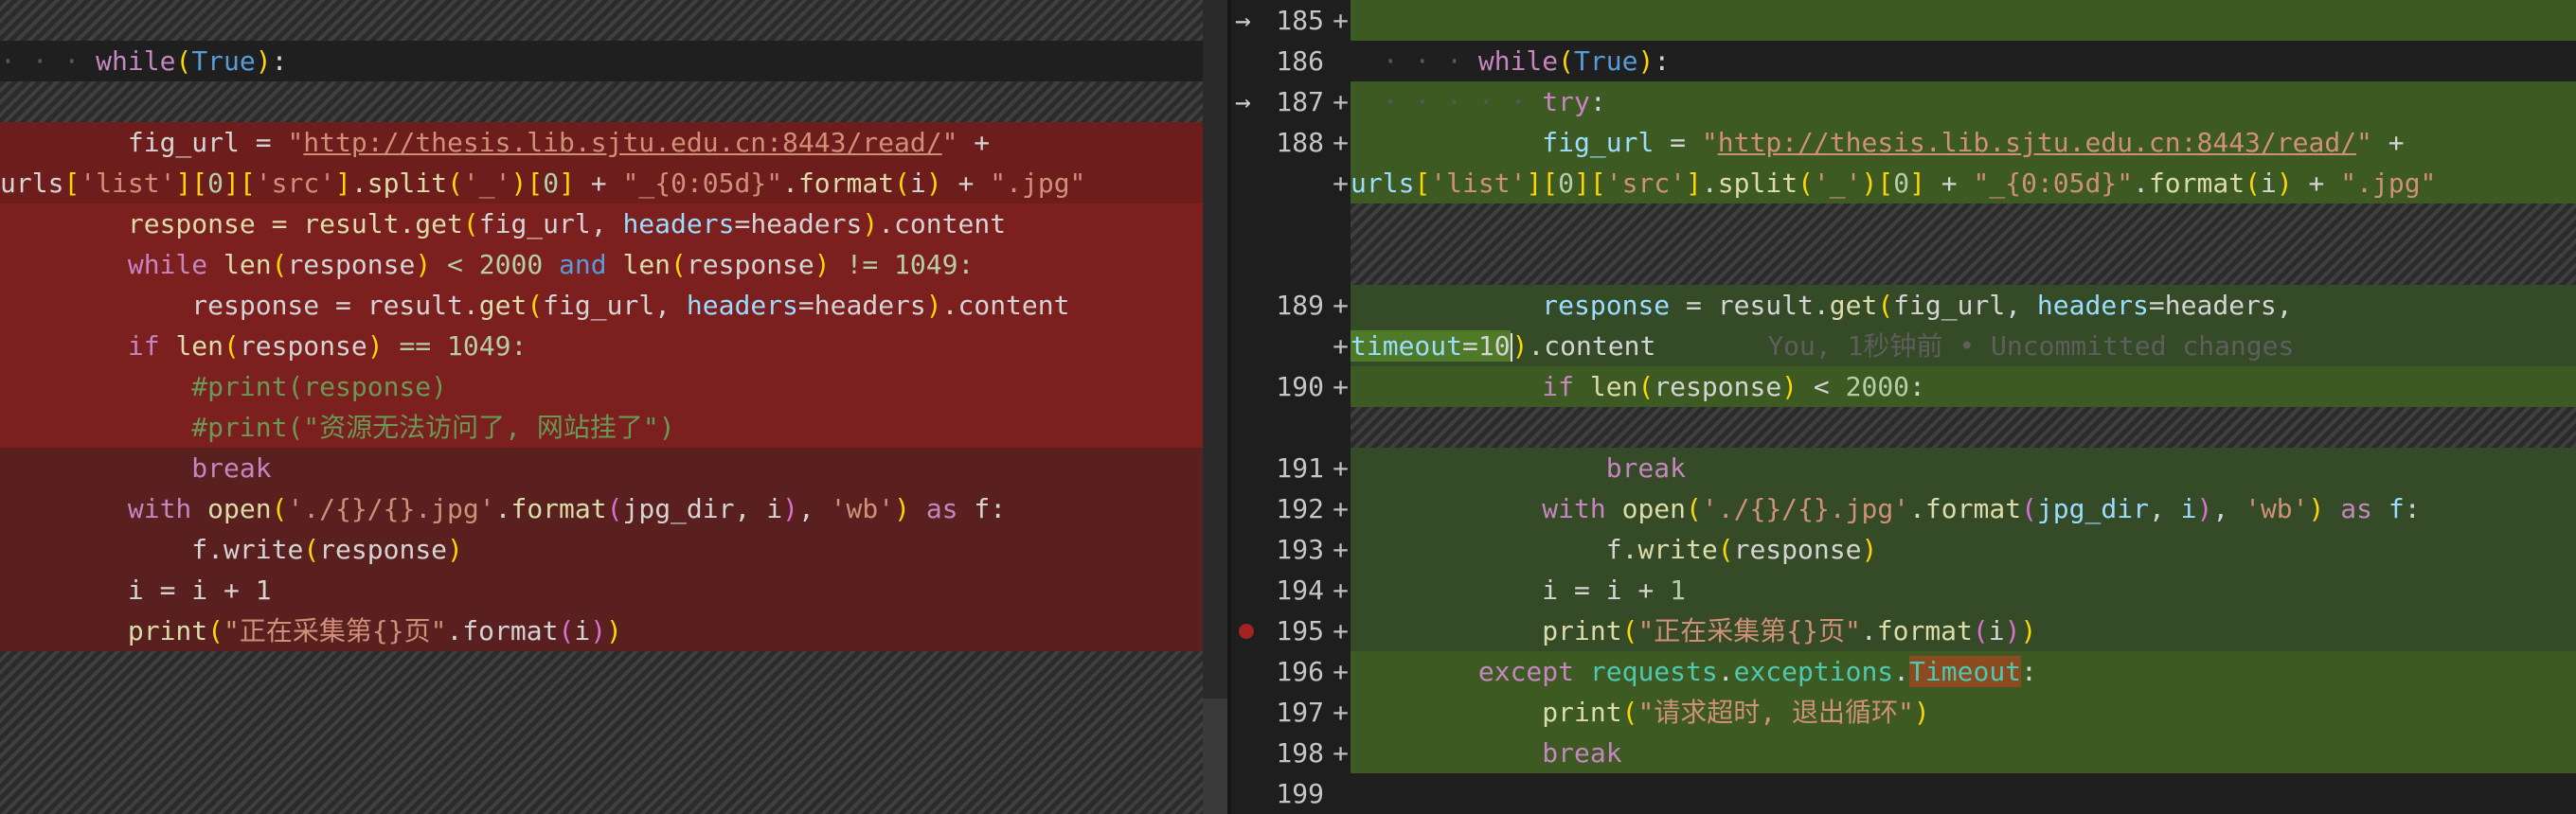 This screenshot has width=2576, height=814. I want to click on gutter-line: 198 +, so click(1291, 753).